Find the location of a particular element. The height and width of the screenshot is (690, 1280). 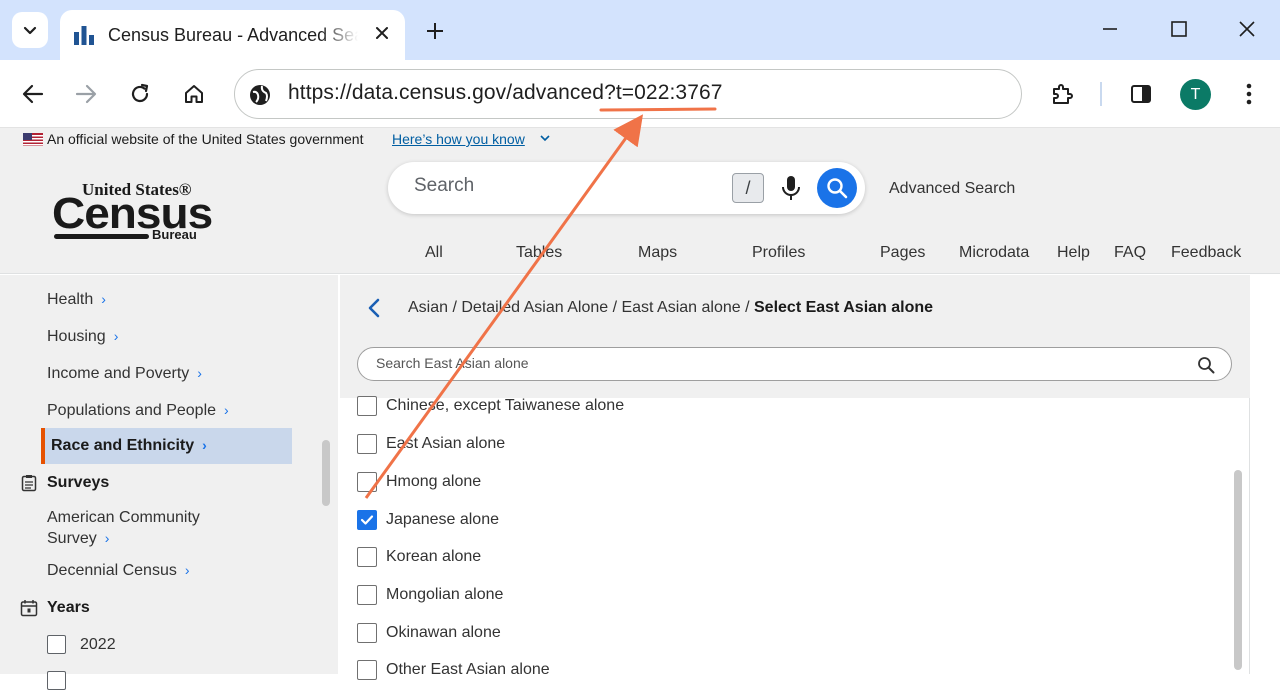

sidebar-item-health: Health › is located at coordinates (76, 300).